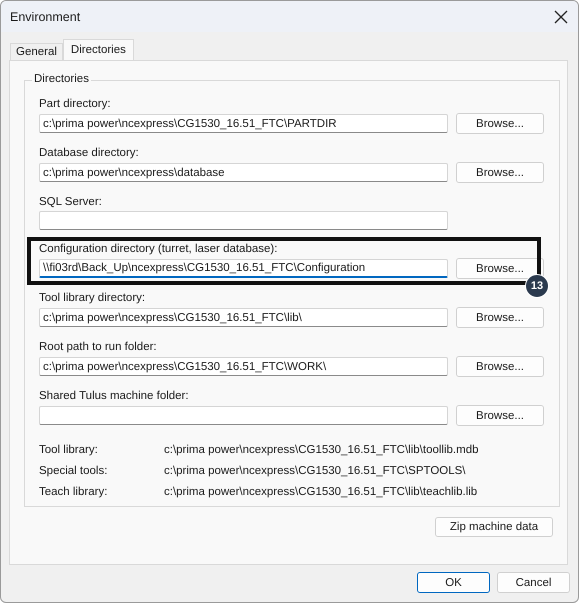  I want to click on field-label: Configuration directory (turret, laser database):, so click(158, 249).